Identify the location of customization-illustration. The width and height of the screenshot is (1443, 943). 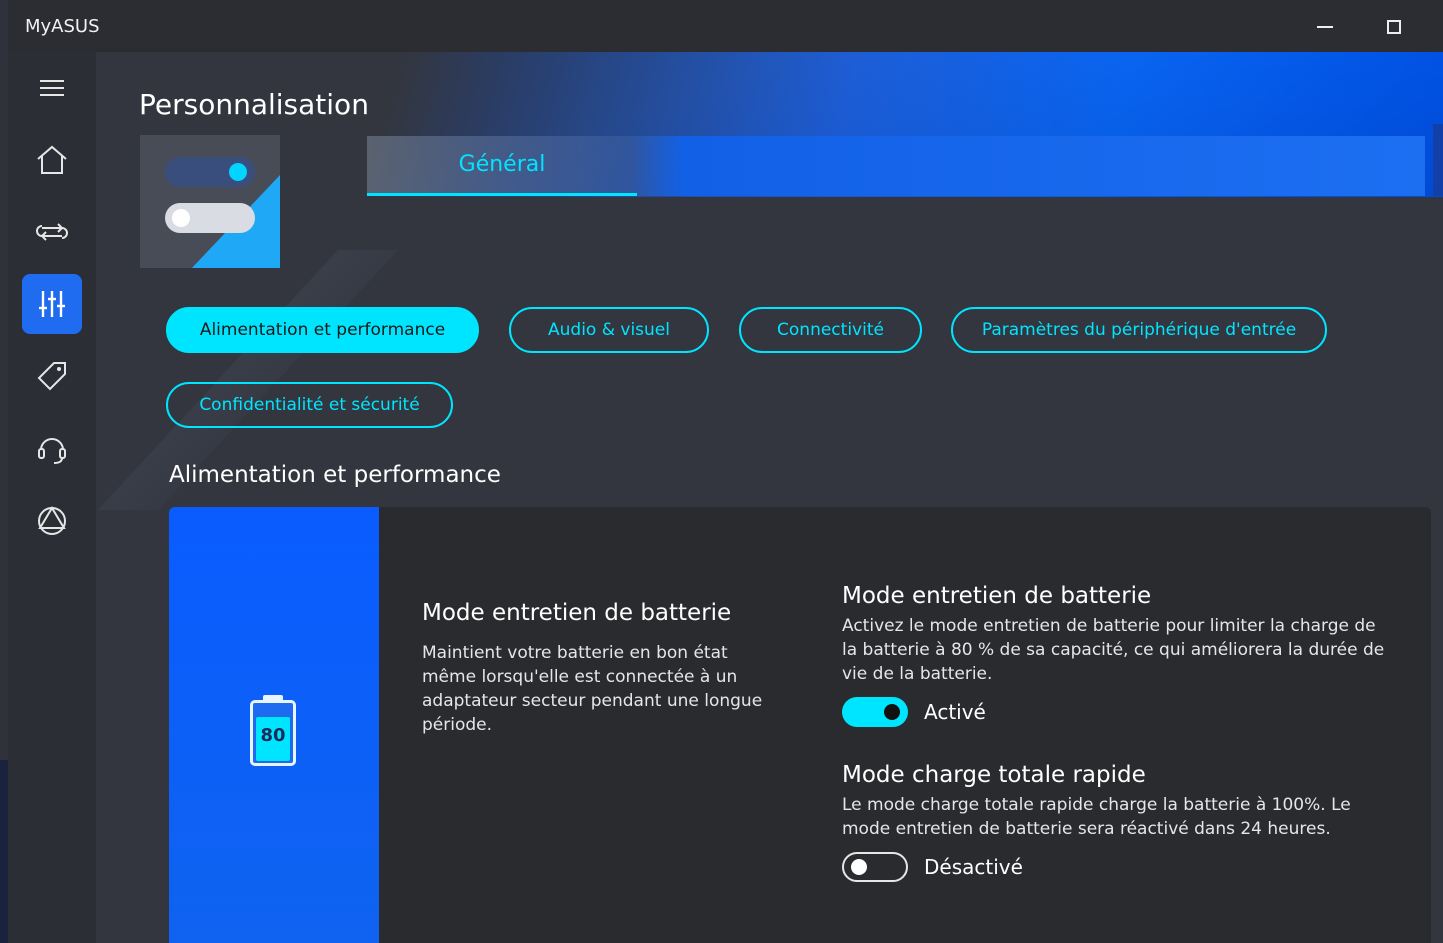
(210, 201).